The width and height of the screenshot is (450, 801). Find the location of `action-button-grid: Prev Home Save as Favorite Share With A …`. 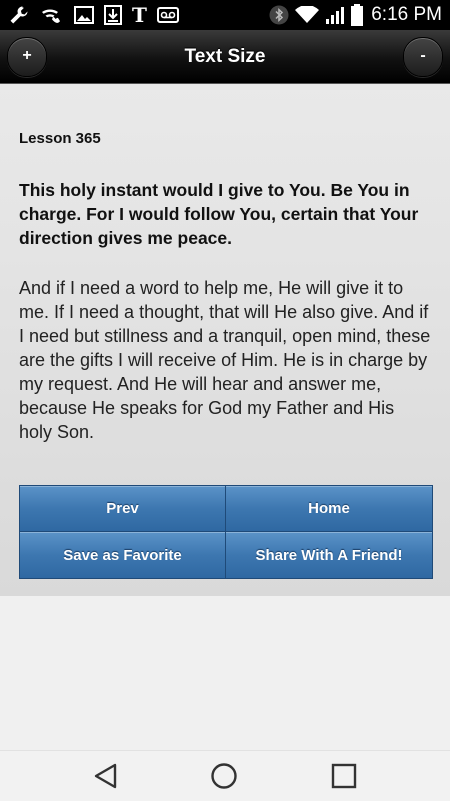

action-button-grid: Prev Home Save as Favorite Share With A … is located at coordinates (226, 532).